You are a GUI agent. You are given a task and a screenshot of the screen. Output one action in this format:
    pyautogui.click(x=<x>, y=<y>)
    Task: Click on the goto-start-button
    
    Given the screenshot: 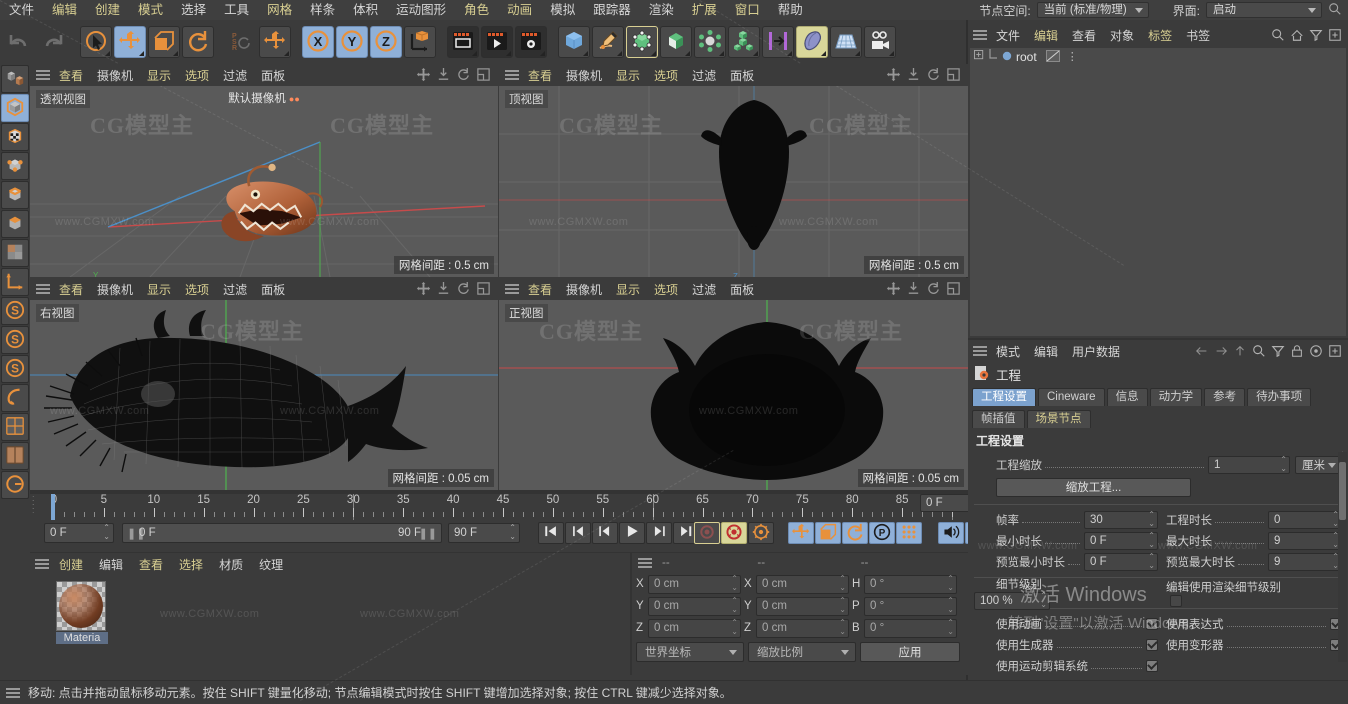 What is the action you would take?
    pyautogui.click(x=551, y=533)
    